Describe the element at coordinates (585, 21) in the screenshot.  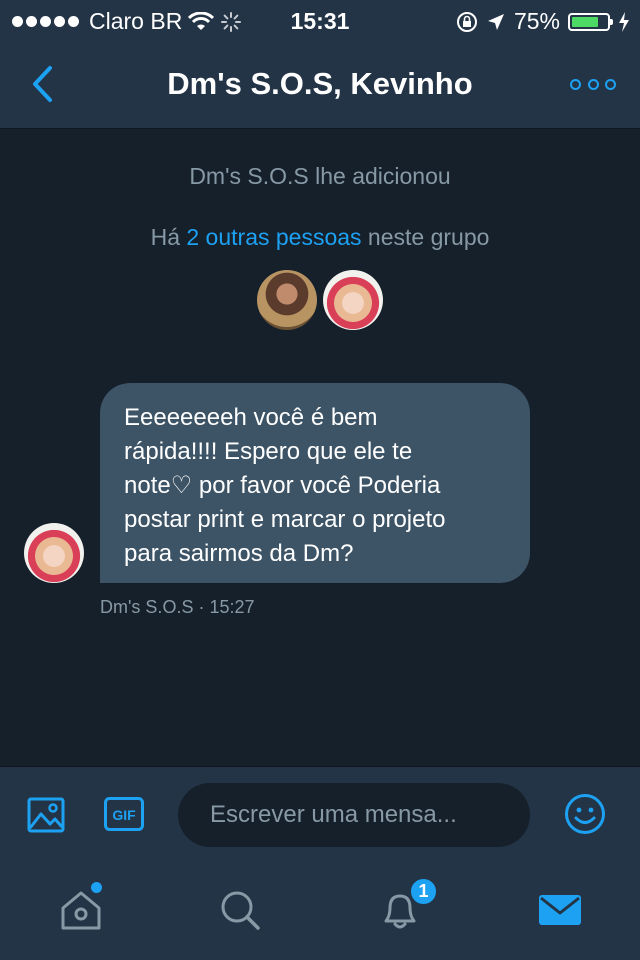
I see `battery-level-fill` at that location.